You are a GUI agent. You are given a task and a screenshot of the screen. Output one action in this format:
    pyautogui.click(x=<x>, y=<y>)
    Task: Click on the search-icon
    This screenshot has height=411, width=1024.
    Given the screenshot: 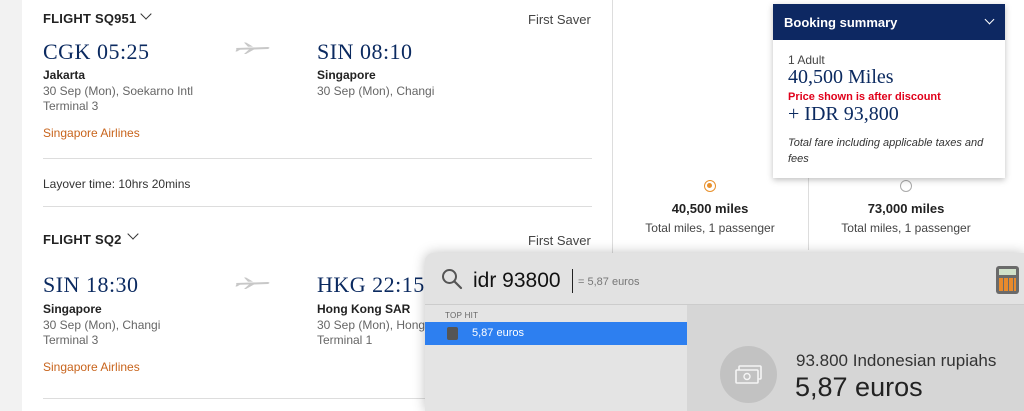 What is the action you would take?
    pyautogui.click(x=452, y=279)
    